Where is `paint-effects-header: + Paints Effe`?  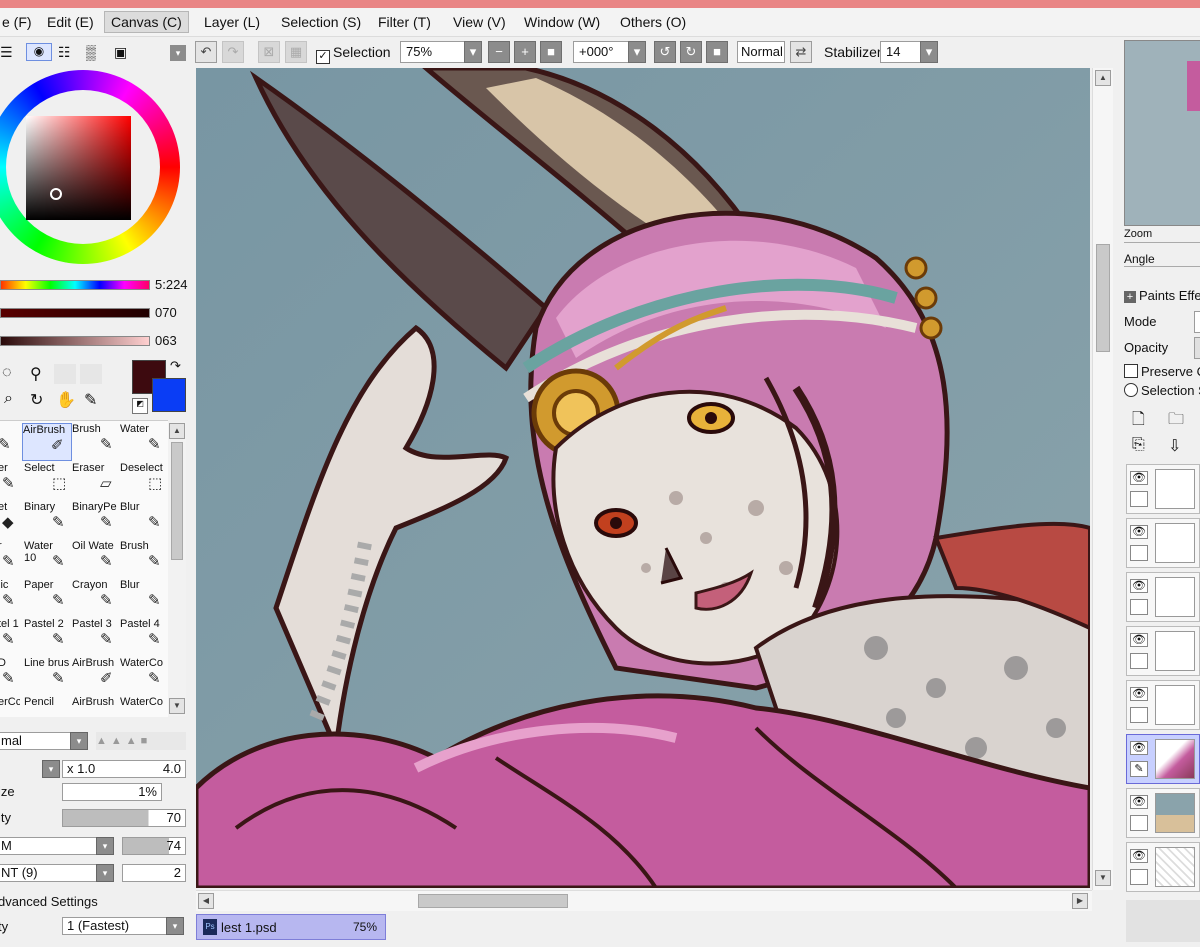 paint-effects-header: + Paints Effe is located at coordinates (1162, 295).